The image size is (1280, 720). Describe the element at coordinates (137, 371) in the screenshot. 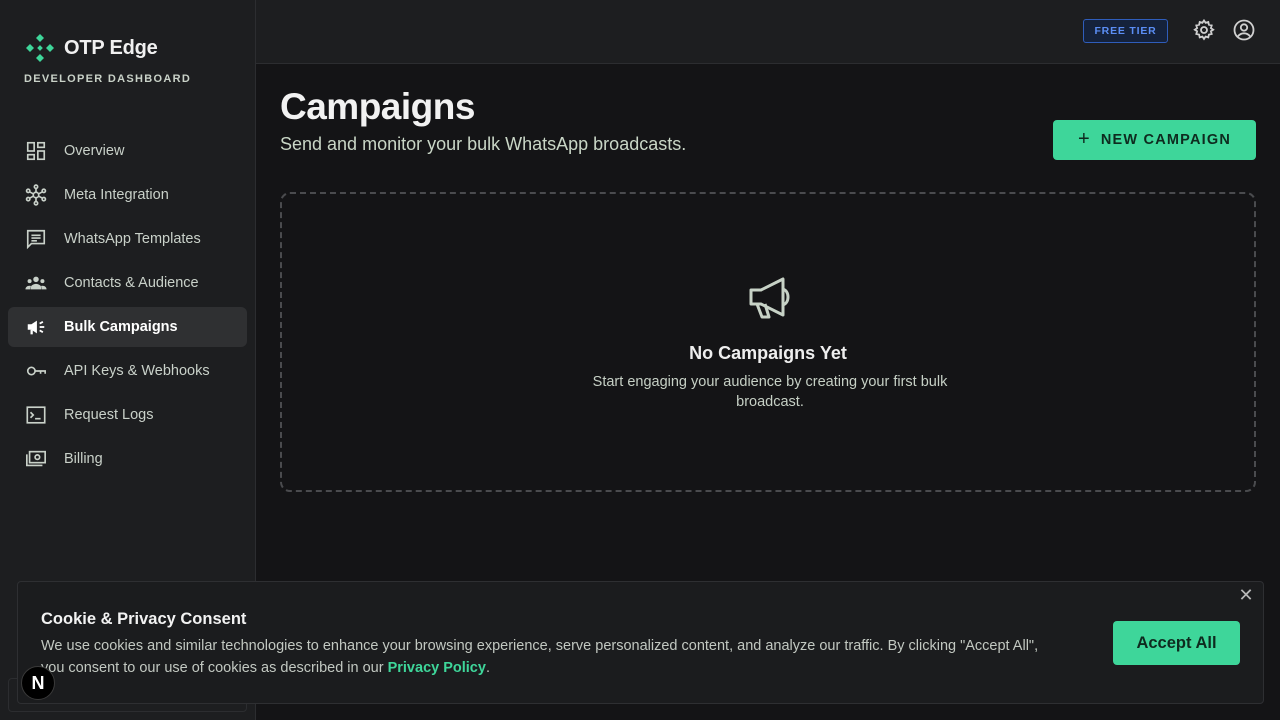

I see `sidebar-item-label: API Keys & Webhooks` at that location.